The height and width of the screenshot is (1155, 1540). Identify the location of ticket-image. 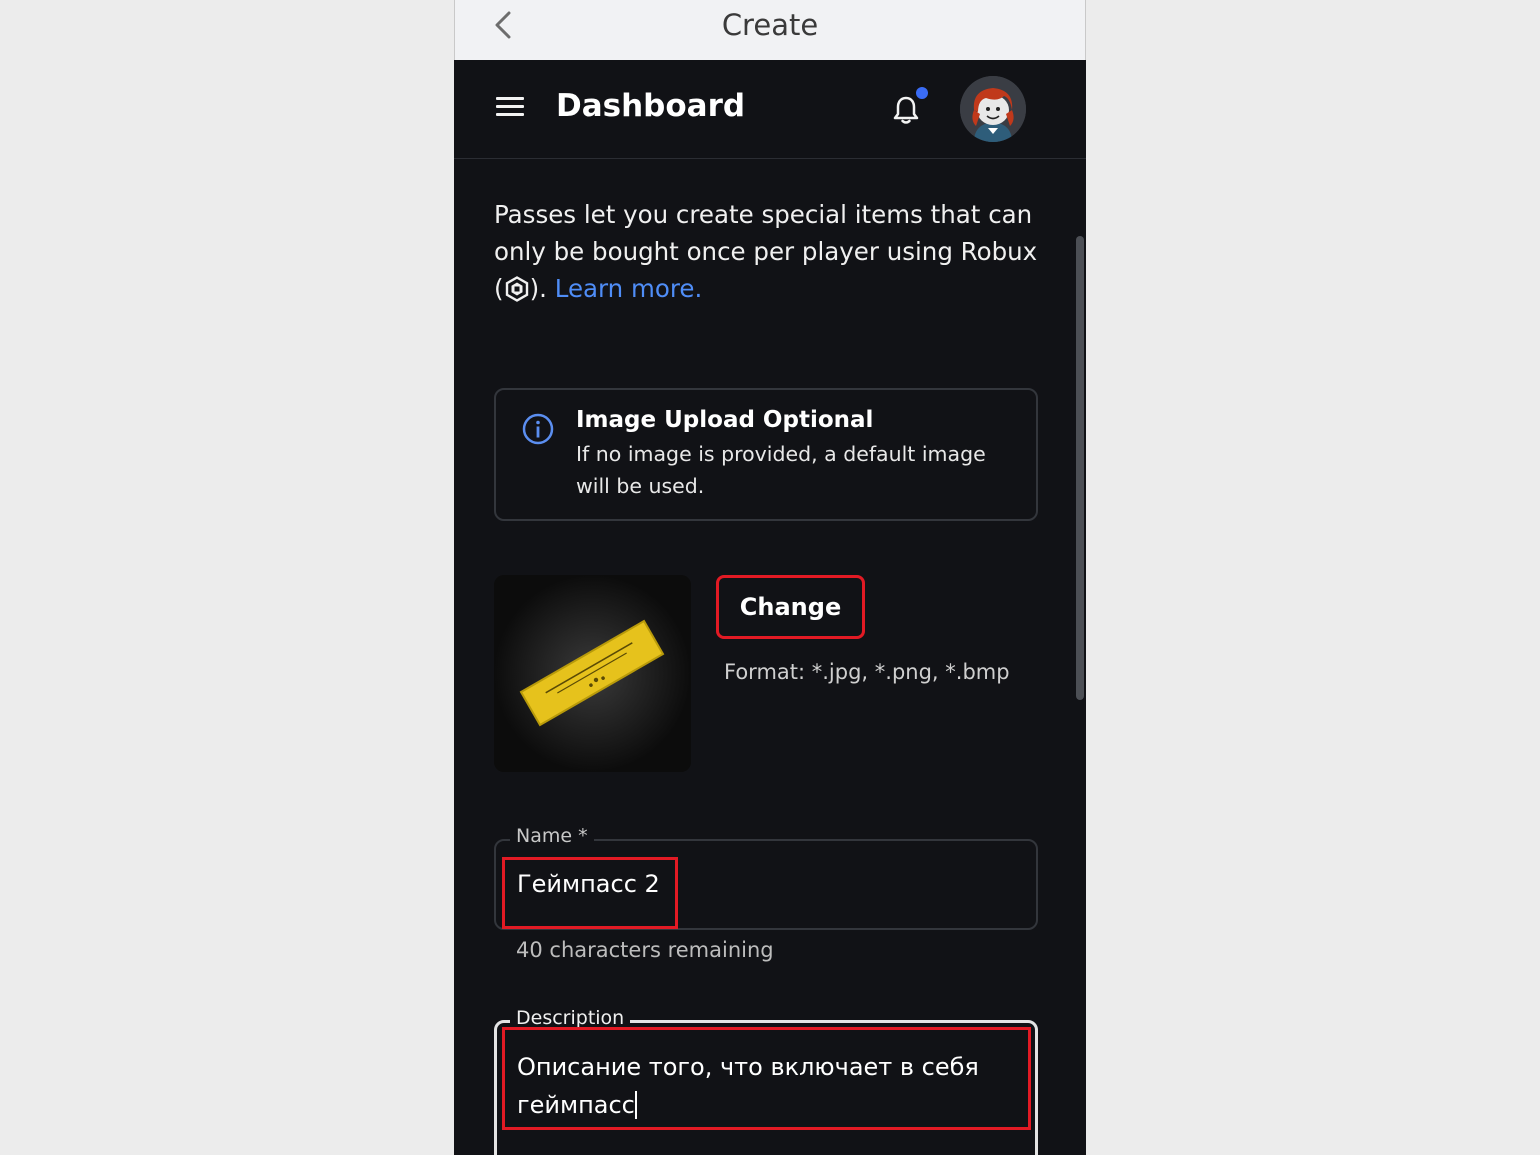
(592, 673).